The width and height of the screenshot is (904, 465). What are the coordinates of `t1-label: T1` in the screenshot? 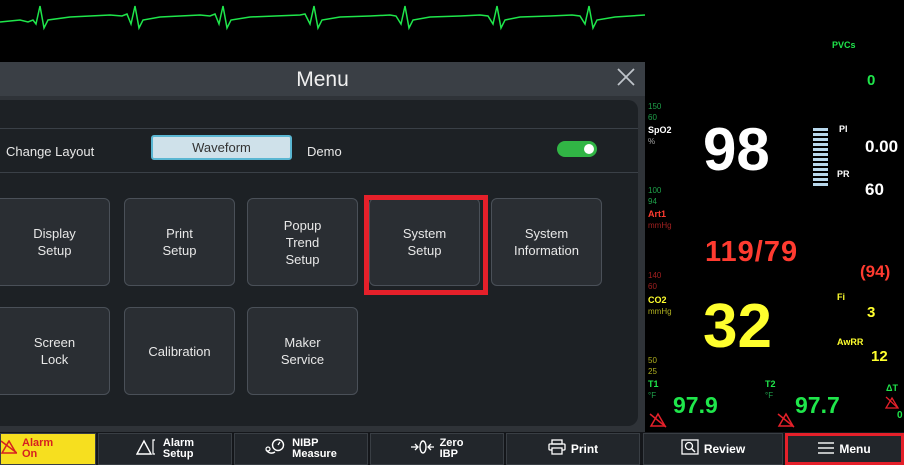 It's located at (653, 384).